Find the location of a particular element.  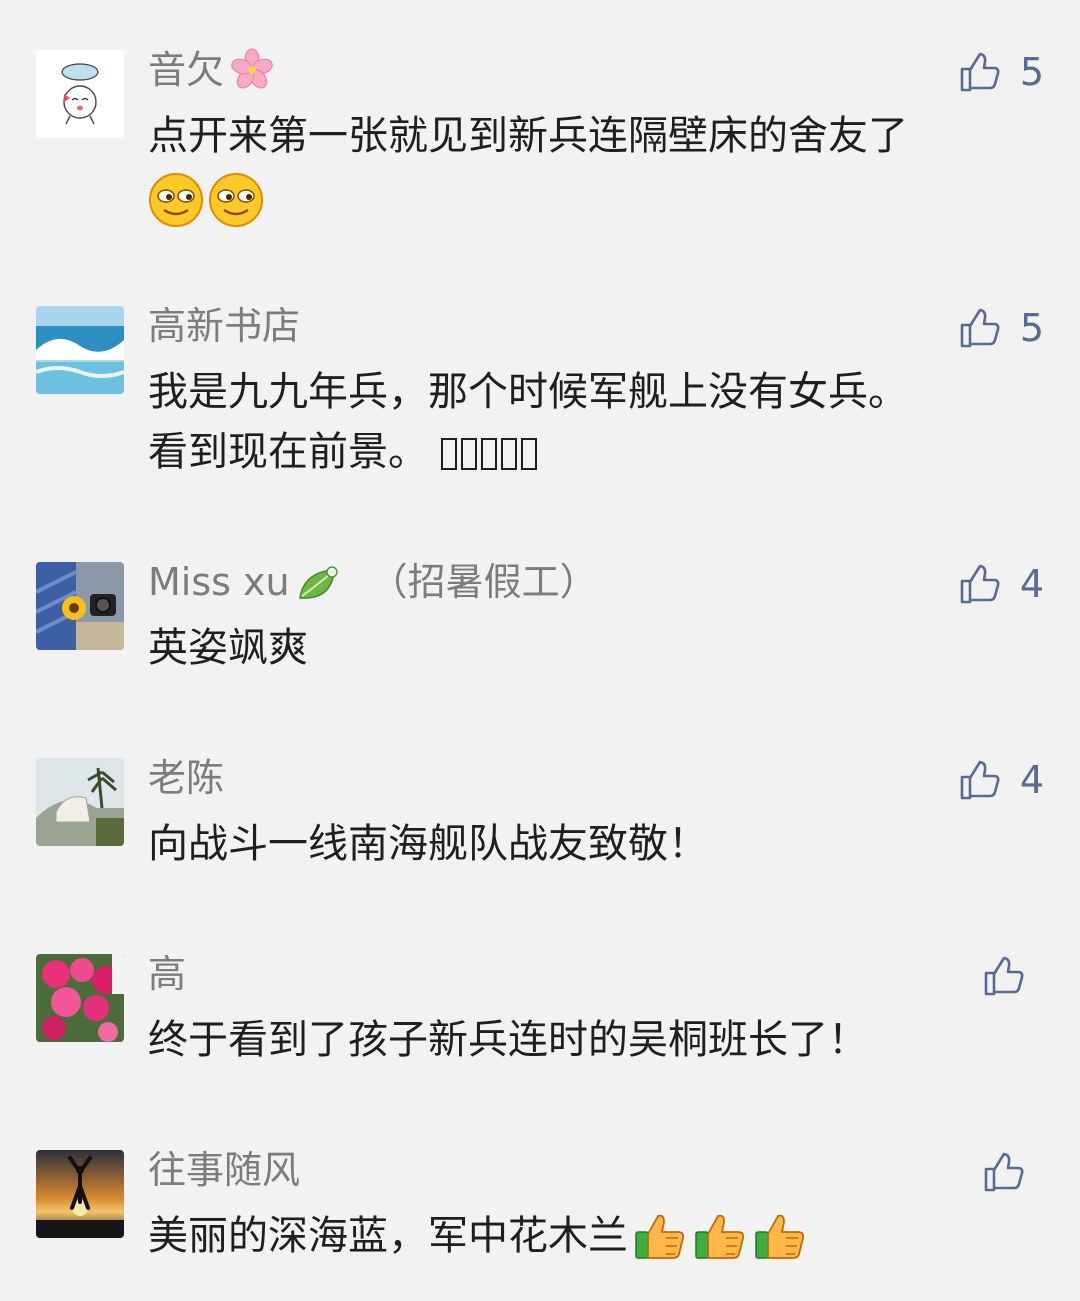

comment-text: 终于看到了孩子新兵连时的吴桐班长了！ is located at coordinates (588, 1040).